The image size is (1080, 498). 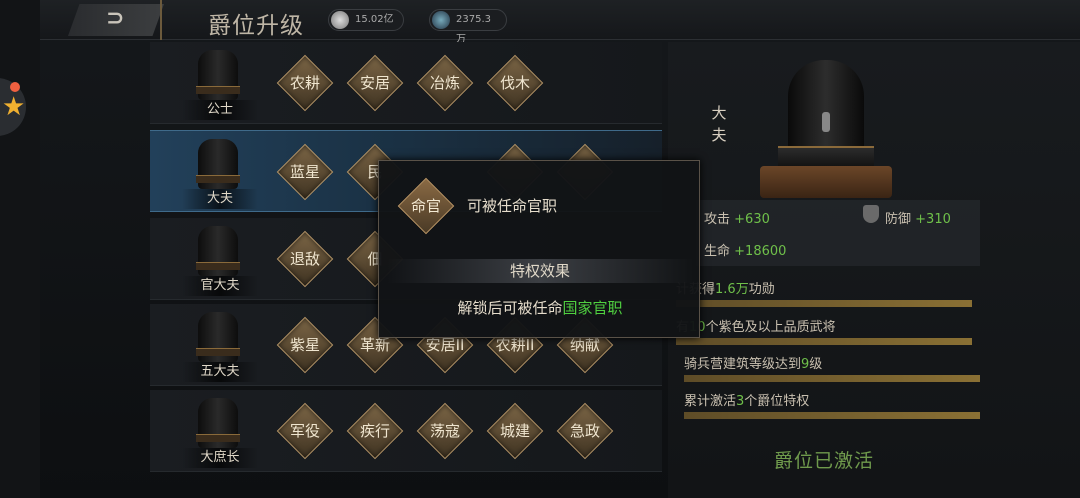 I want to click on rank-label: 公士, so click(x=220, y=110).